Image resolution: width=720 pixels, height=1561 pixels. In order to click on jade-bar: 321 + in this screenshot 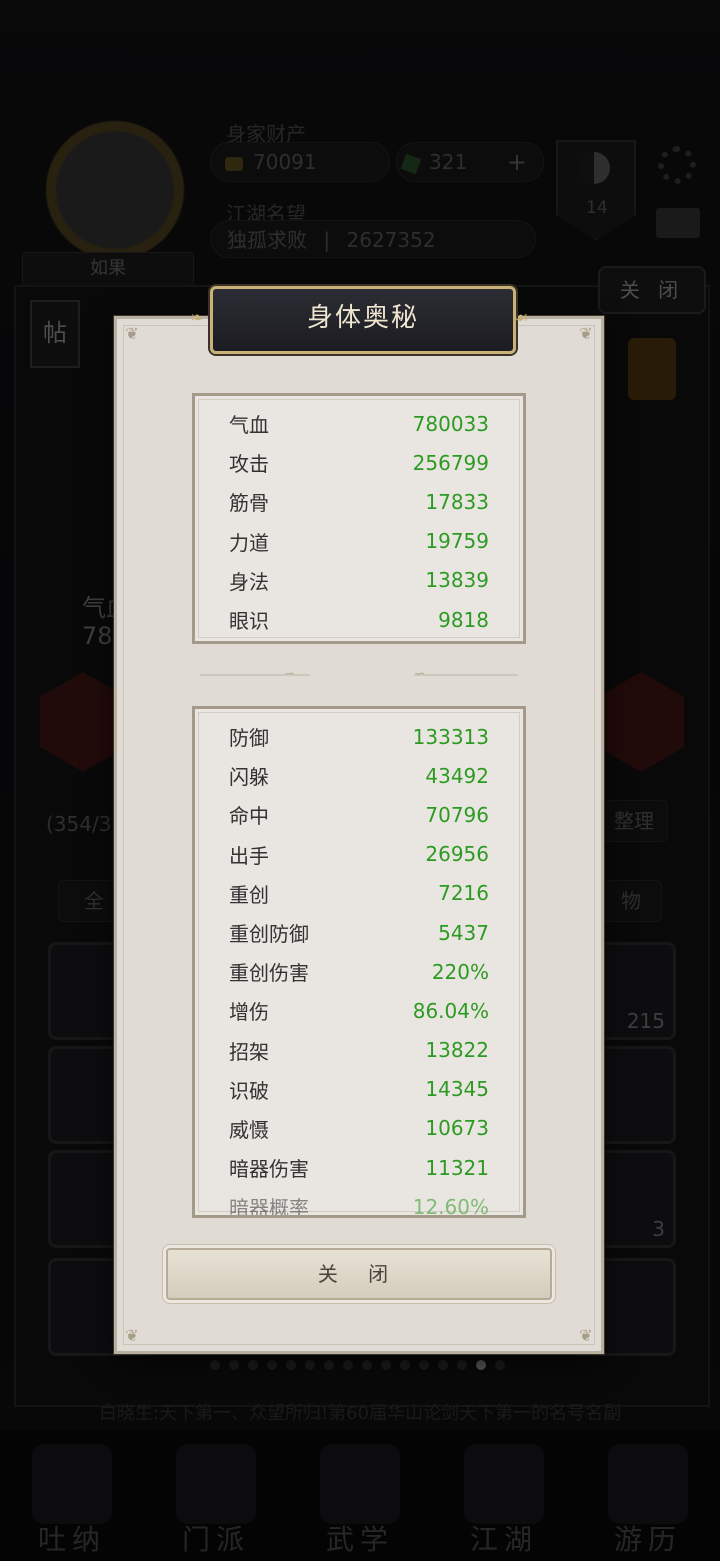, I will do `click(470, 162)`.